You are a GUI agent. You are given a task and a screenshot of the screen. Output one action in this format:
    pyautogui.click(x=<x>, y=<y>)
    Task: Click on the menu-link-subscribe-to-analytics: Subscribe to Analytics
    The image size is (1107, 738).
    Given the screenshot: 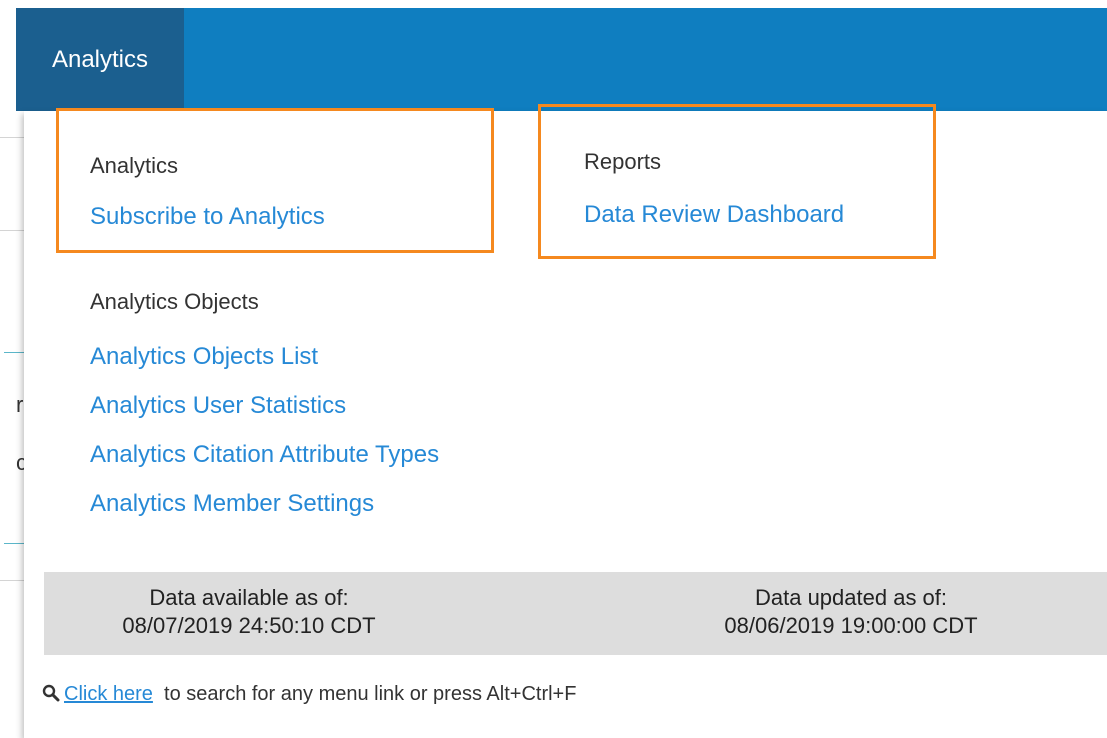 What is the action you would take?
    pyautogui.click(x=207, y=217)
    